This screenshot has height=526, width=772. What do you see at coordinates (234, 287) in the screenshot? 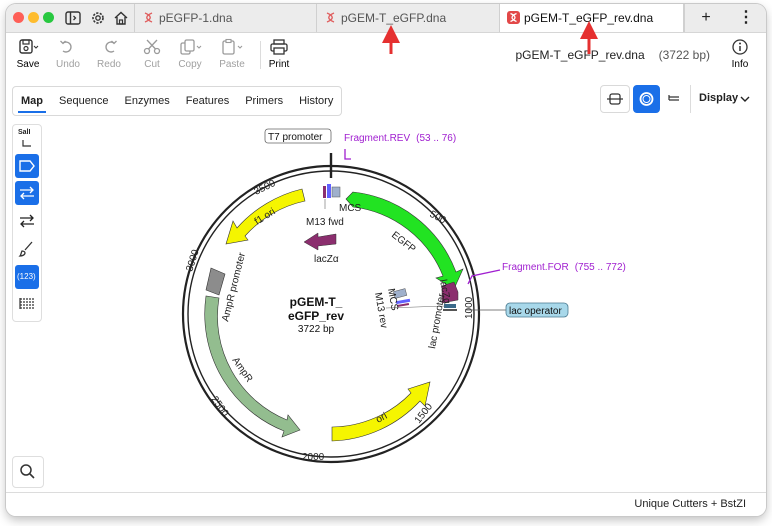
I see `ampr-promoter-label: AmpR promoter` at bounding box center [234, 287].